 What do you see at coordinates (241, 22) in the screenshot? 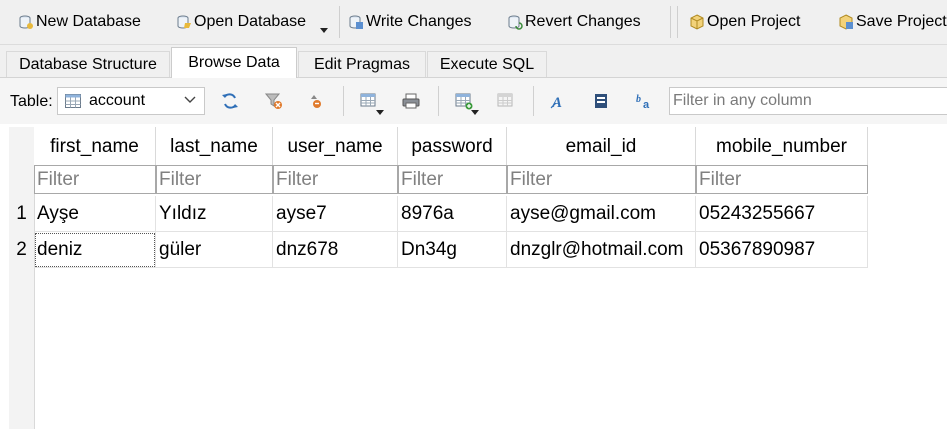
I see `open-database-button: Open Database` at bounding box center [241, 22].